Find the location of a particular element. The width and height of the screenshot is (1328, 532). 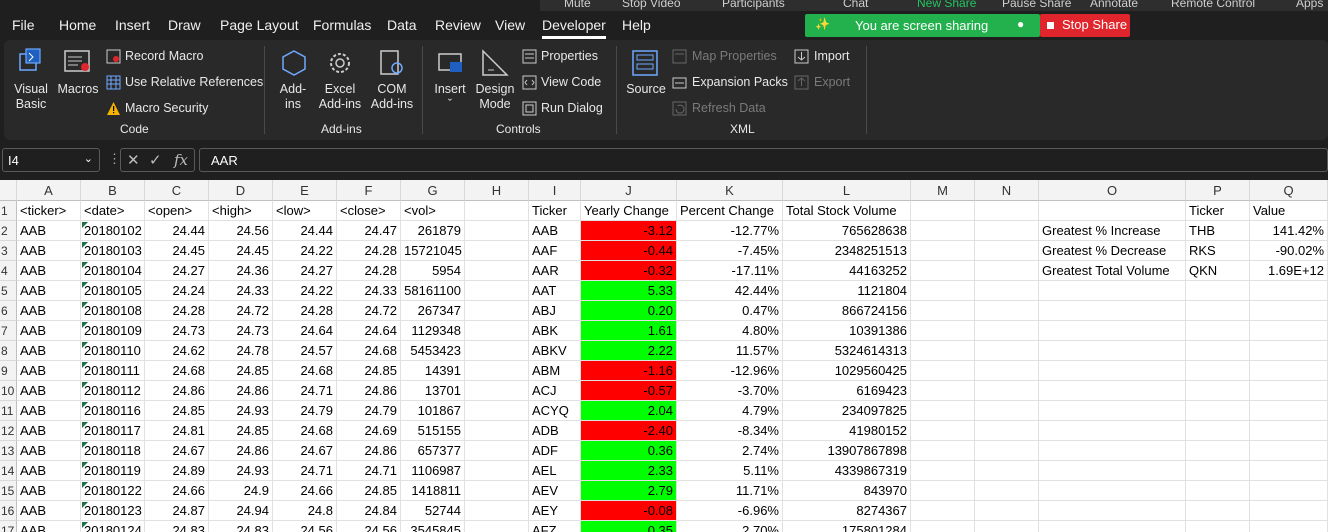

cell-g14: 1106987 is located at coordinates (433, 471).